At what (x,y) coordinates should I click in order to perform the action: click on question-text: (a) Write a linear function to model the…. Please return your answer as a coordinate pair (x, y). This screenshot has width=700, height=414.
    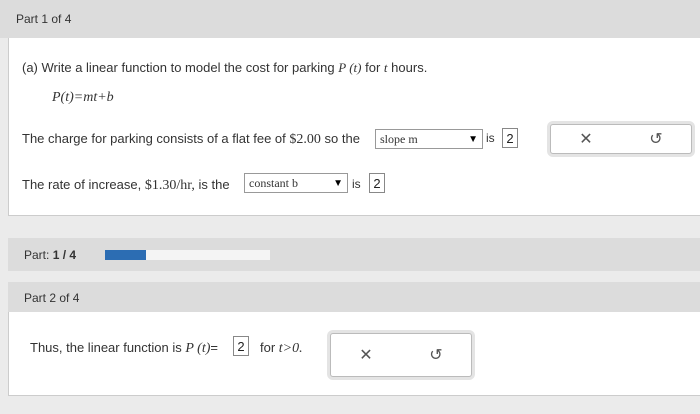
    Looking at the image, I should click on (224, 68).